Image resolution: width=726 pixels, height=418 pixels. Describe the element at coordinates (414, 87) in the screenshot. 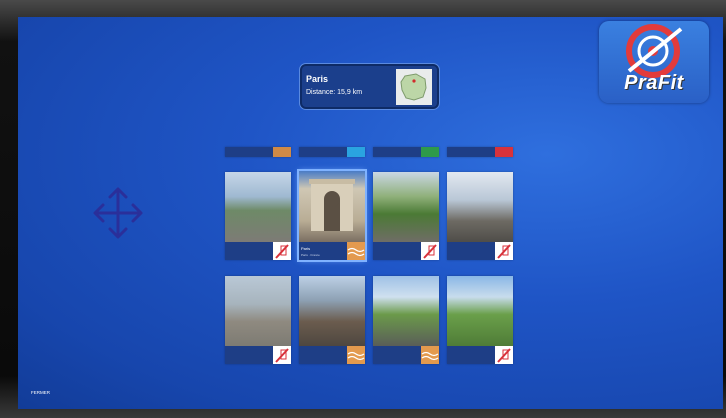

I see `france-map-icon` at that location.